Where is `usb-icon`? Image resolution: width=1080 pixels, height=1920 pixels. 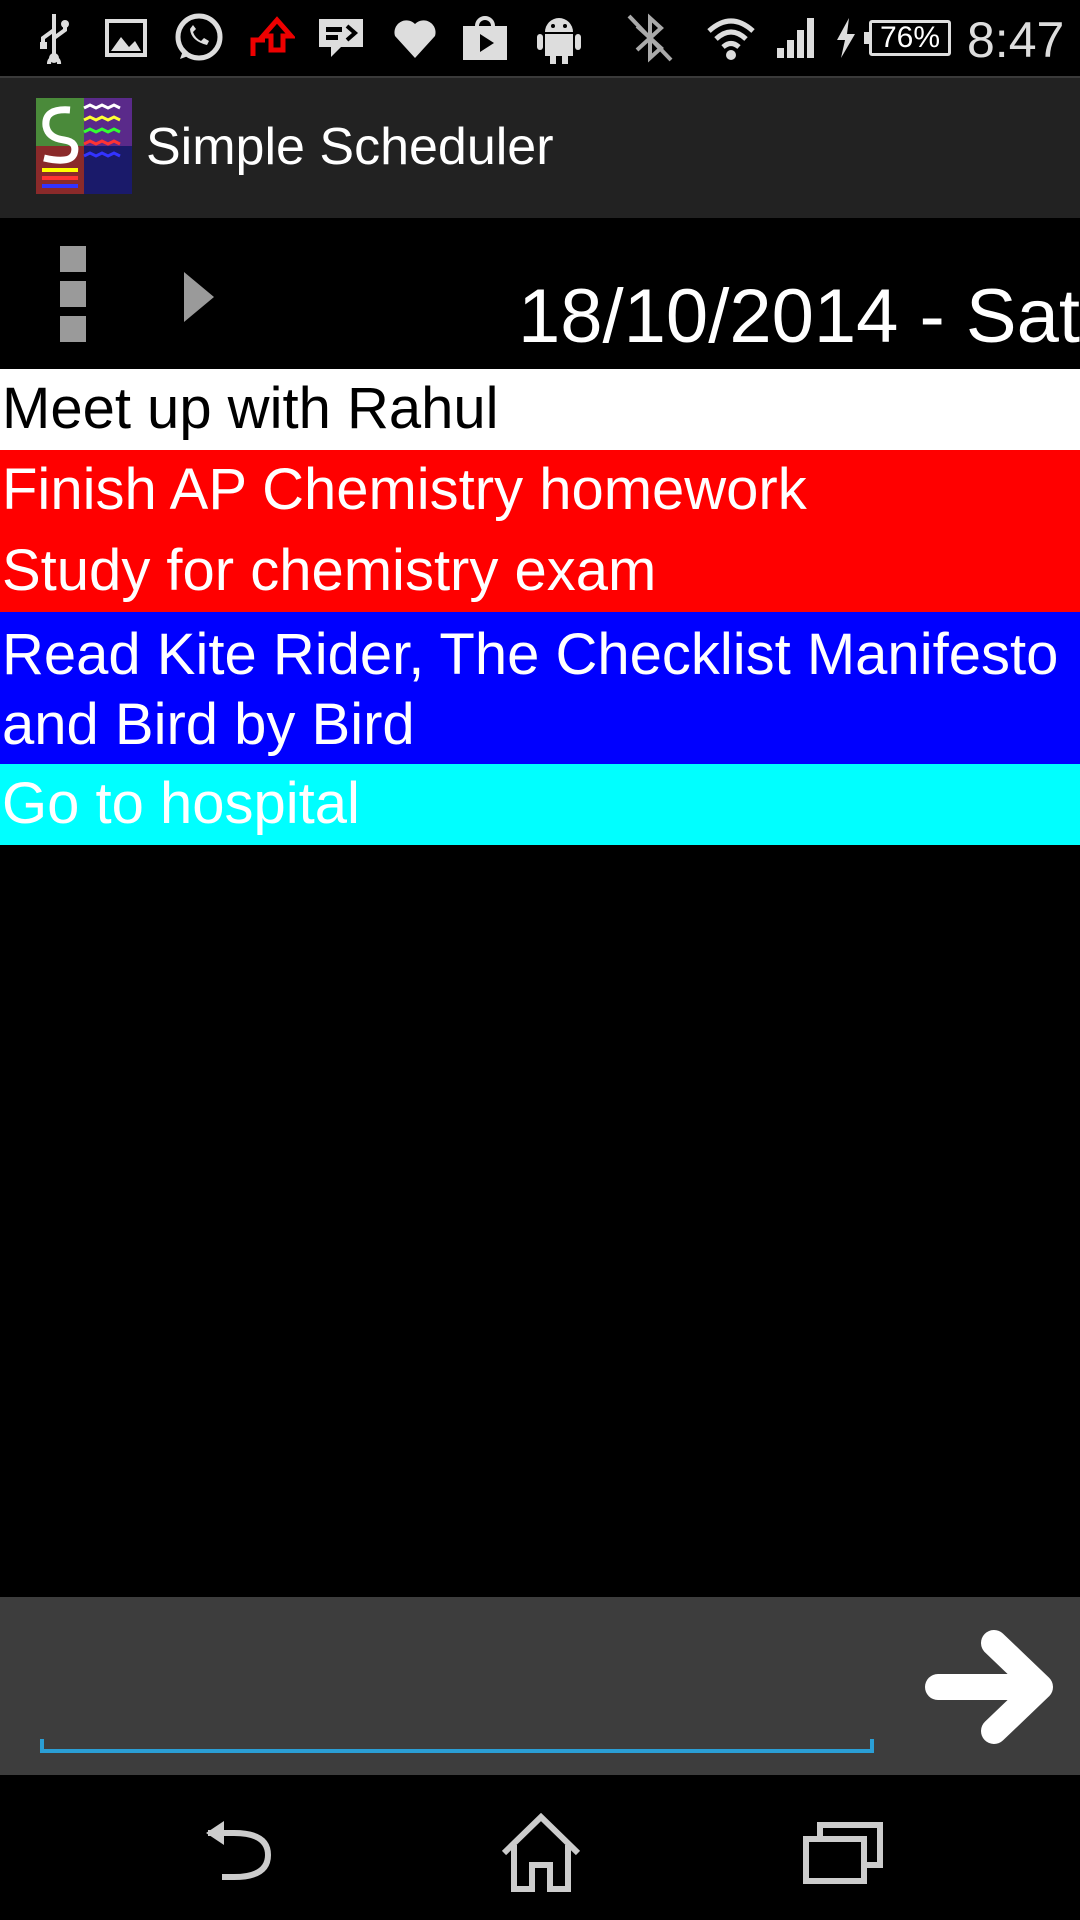 usb-icon is located at coordinates (54, 38).